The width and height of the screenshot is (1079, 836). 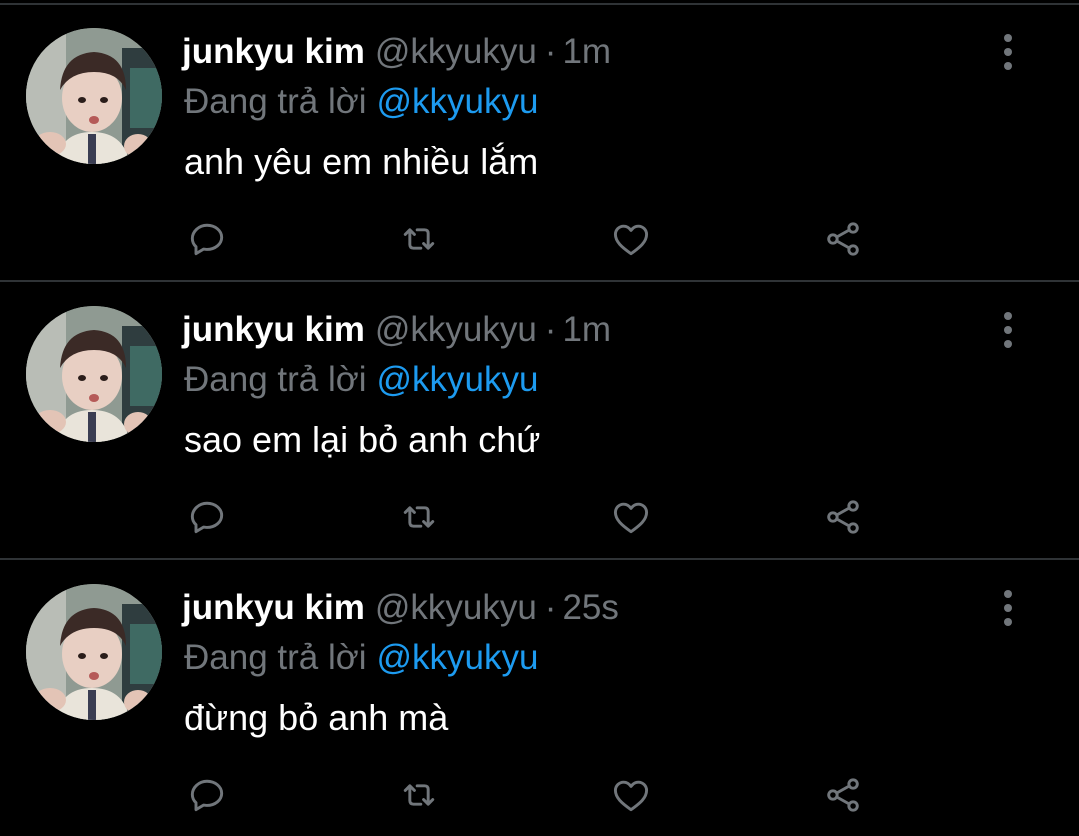 I want to click on timestamp: 25s, so click(x=590, y=607).